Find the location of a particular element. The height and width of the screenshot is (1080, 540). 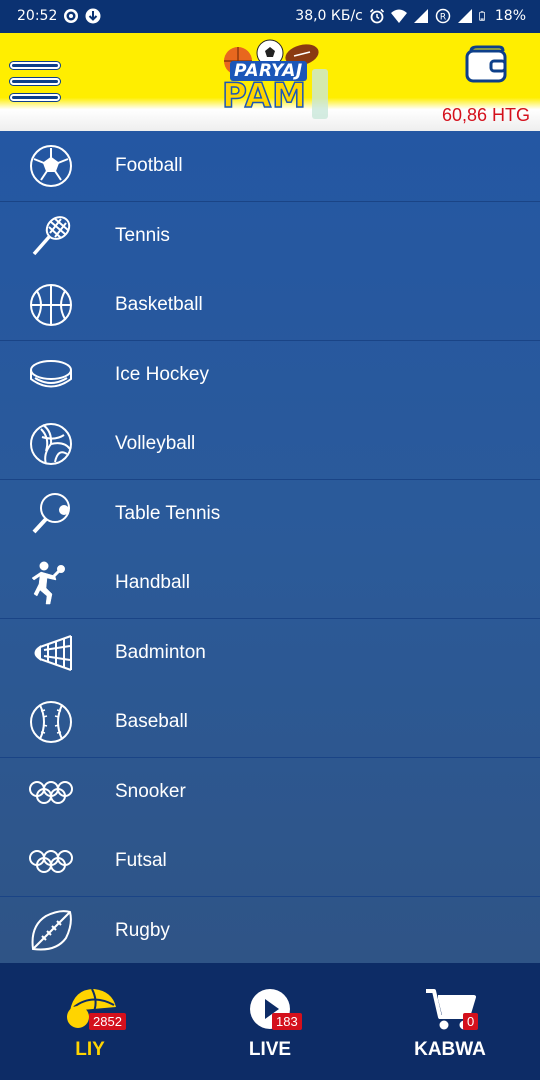

handball-icon is located at coordinates (48, 582).